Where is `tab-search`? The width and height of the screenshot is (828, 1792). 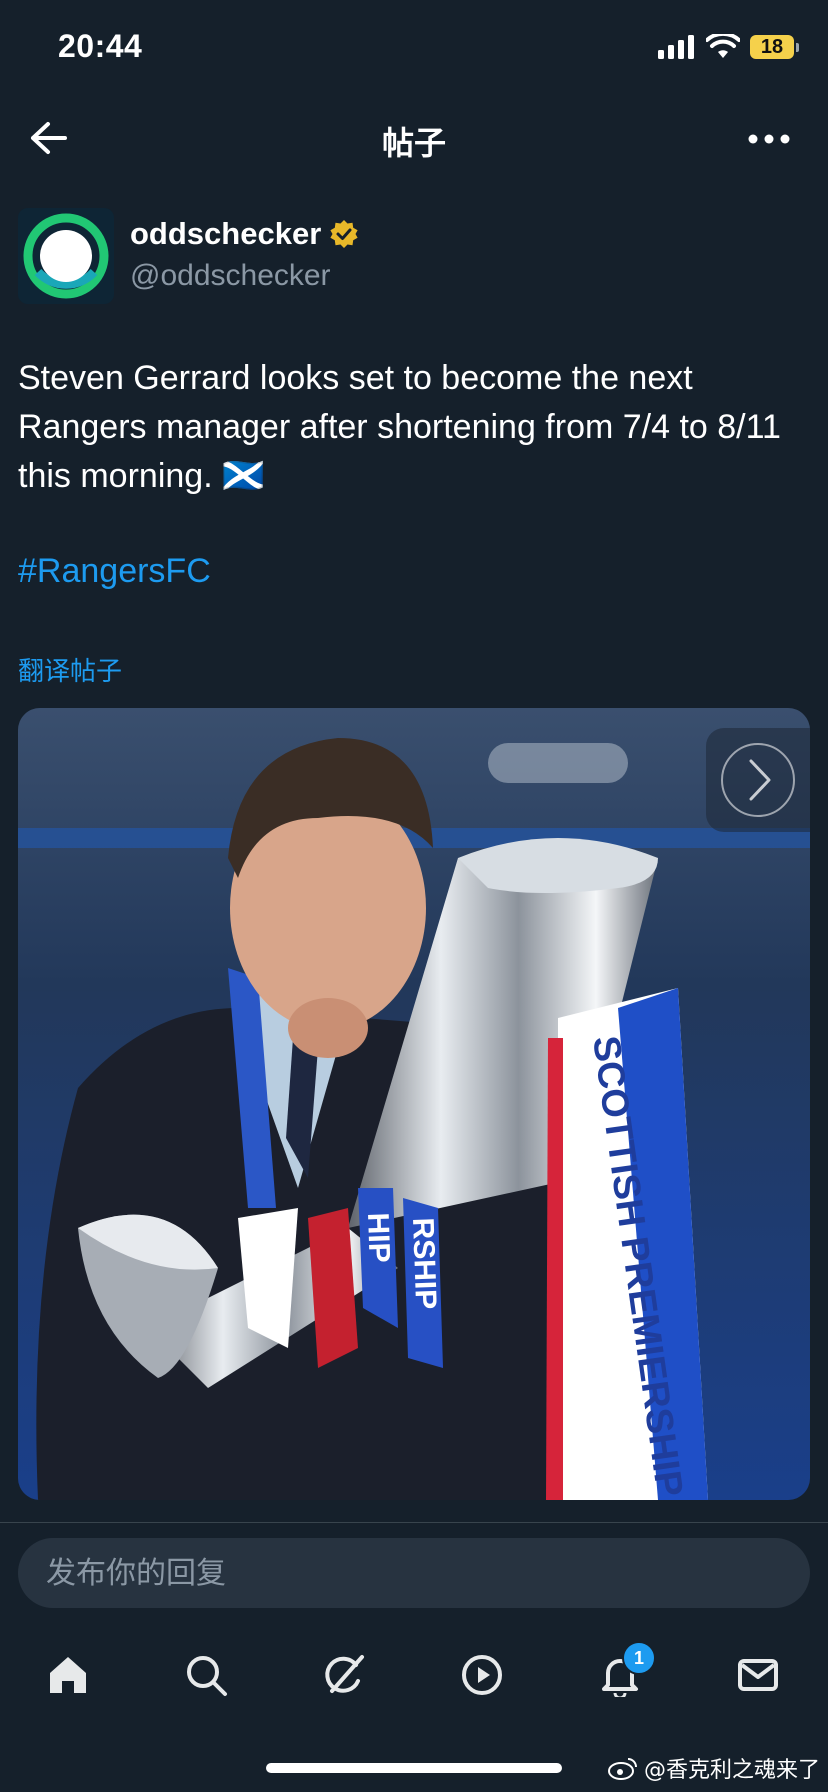
tab-search is located at coordinates (206, 1675).